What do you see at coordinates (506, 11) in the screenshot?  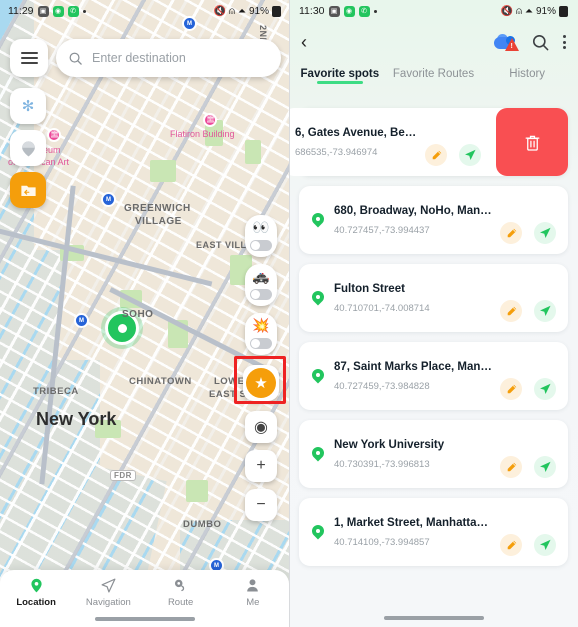 I see `mute-icon: 🔇` at bounding box center [506, 11].